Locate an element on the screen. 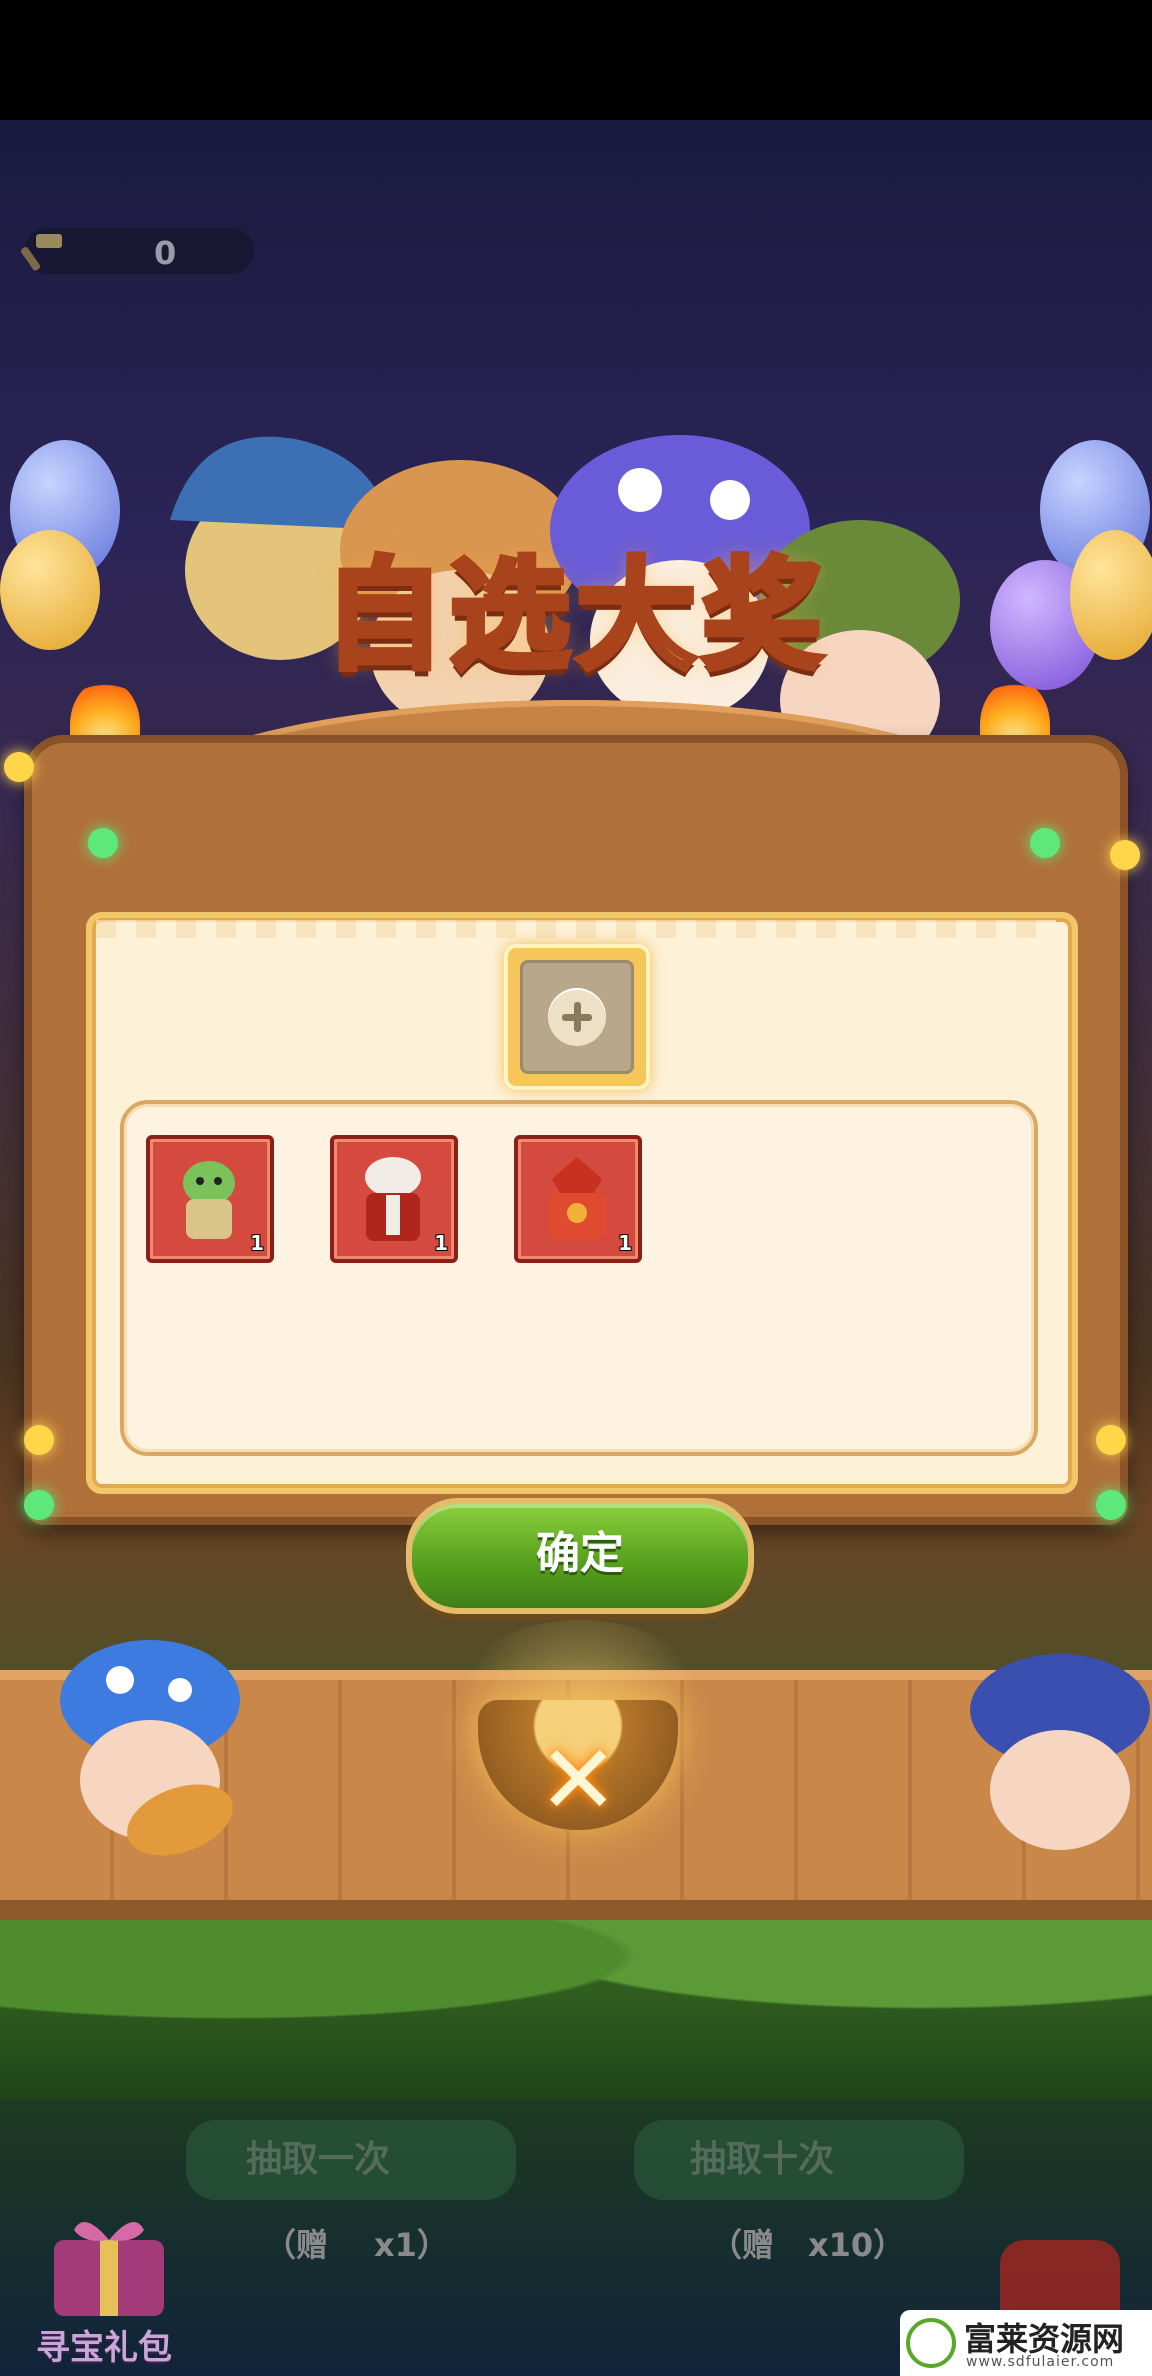 The width and height of the screenshot is (1152, 2376). guitar-mascot is located at coordinates (150, 1748).